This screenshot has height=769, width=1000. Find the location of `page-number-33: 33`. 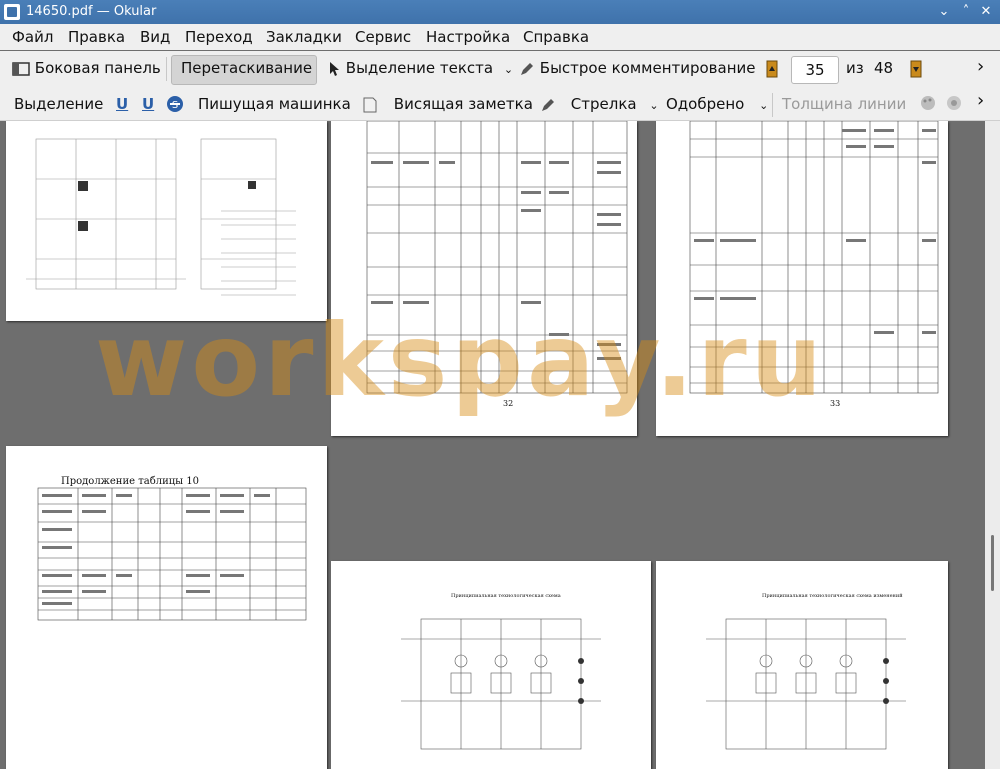

page-number-33: 33 is located at coordinates (835, 403).